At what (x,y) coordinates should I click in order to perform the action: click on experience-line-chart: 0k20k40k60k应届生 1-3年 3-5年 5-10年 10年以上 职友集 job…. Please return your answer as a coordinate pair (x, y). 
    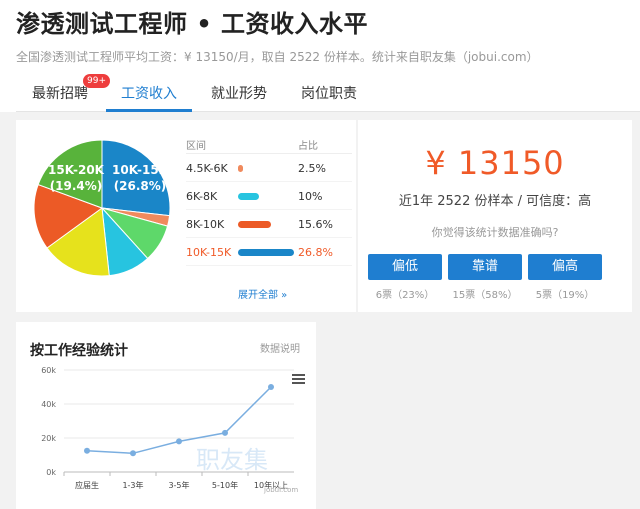
    Looking at the image, I should click on (169, 430).